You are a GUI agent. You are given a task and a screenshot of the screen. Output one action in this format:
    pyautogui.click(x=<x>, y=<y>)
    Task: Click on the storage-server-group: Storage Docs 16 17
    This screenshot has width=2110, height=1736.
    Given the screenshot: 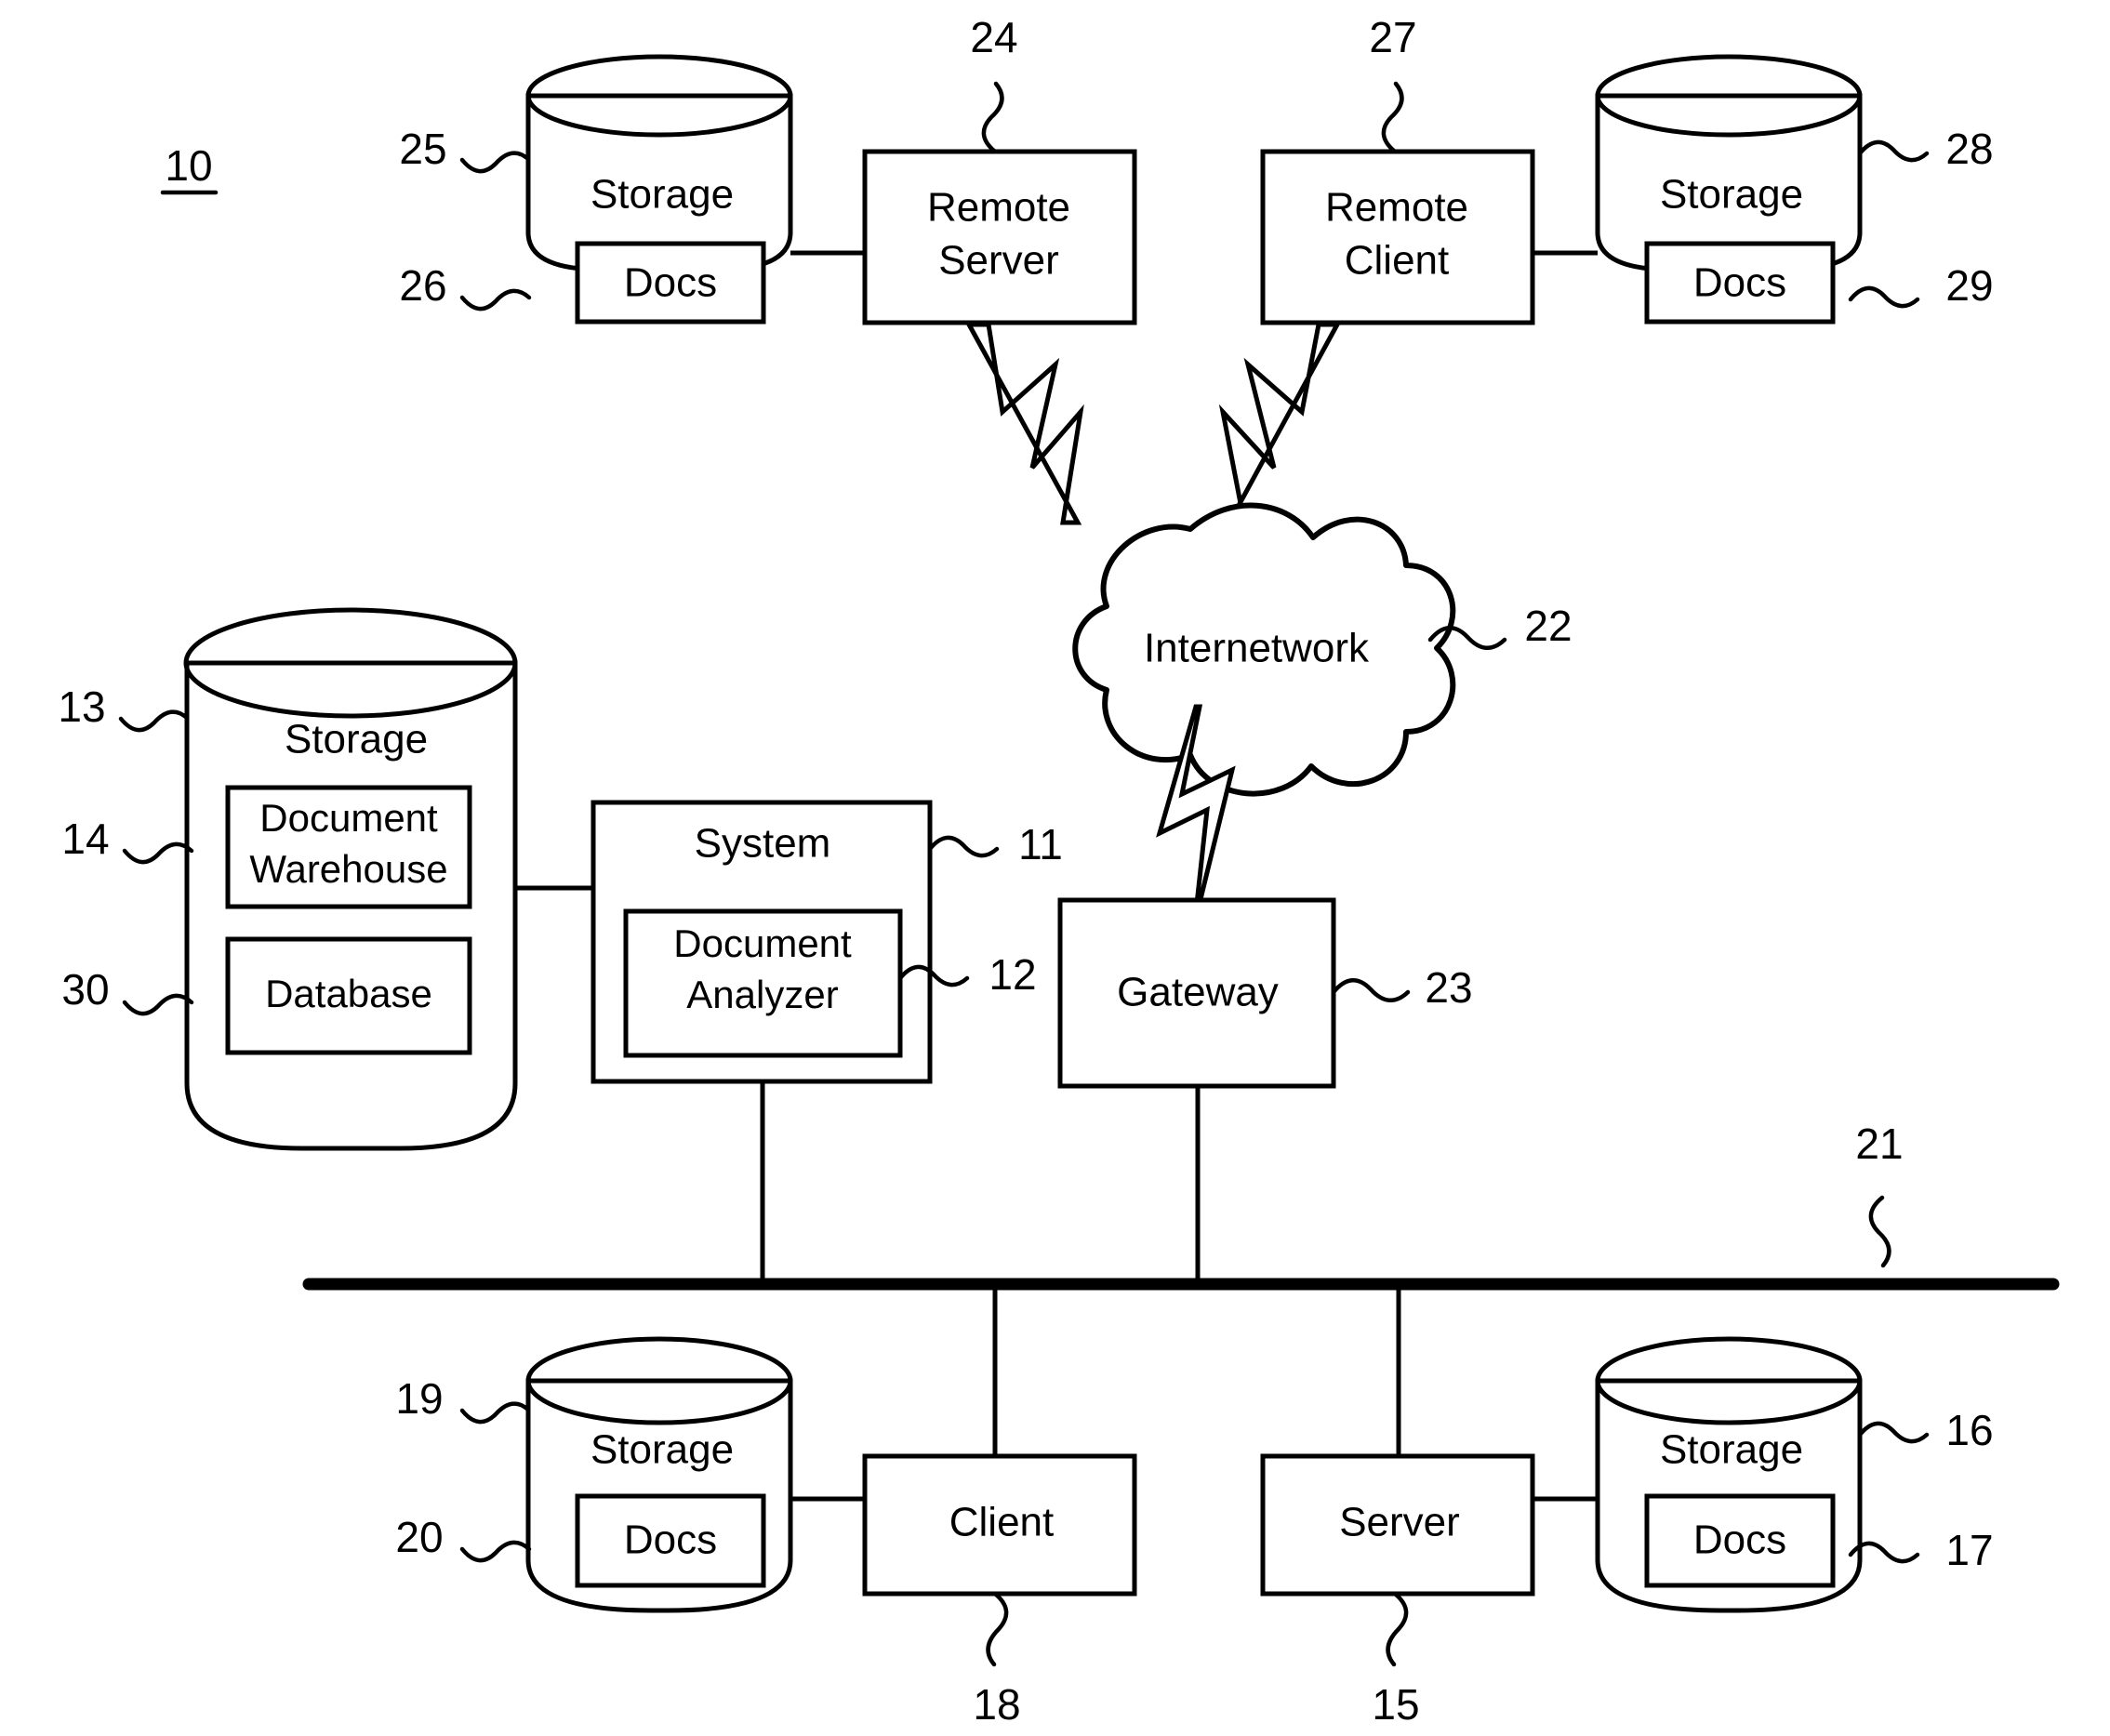 What is the action you would take?
    pyautogui.click(x=1794, y=1474)
    